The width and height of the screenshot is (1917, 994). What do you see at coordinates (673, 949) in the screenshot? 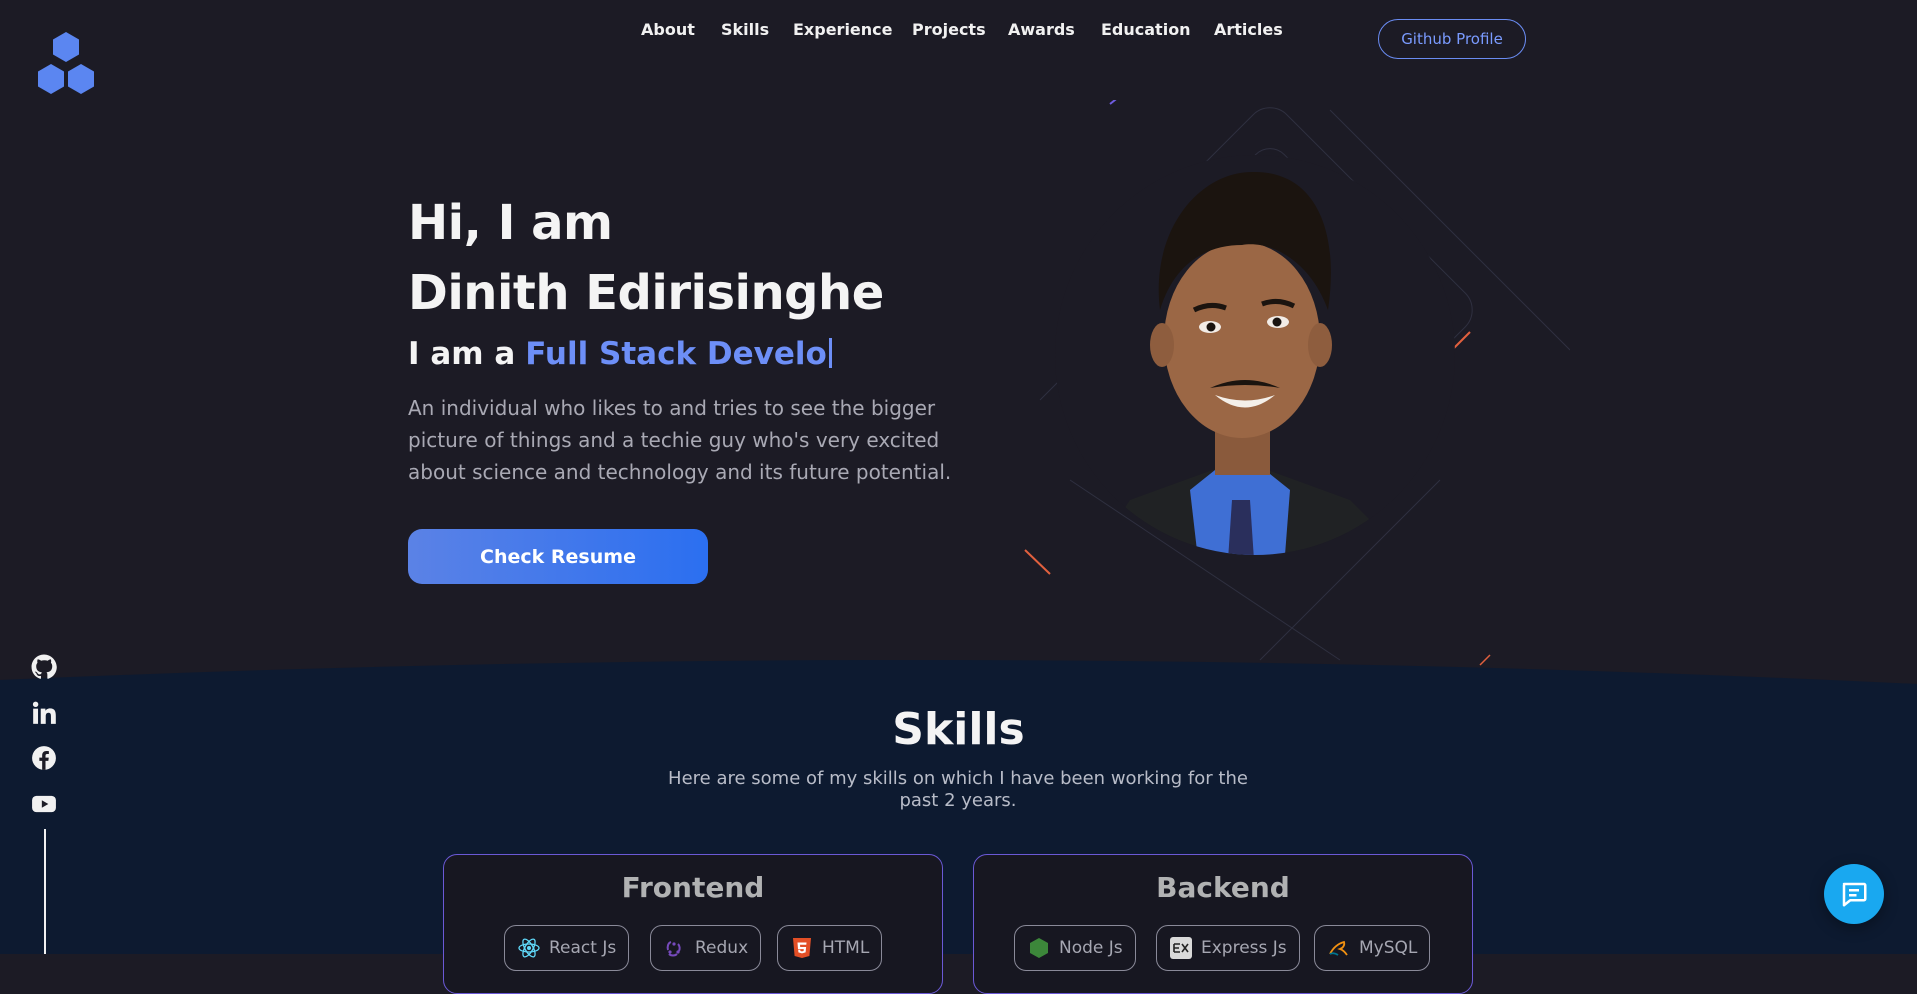
I see `redux-icon` at bounding box center [673, 949].